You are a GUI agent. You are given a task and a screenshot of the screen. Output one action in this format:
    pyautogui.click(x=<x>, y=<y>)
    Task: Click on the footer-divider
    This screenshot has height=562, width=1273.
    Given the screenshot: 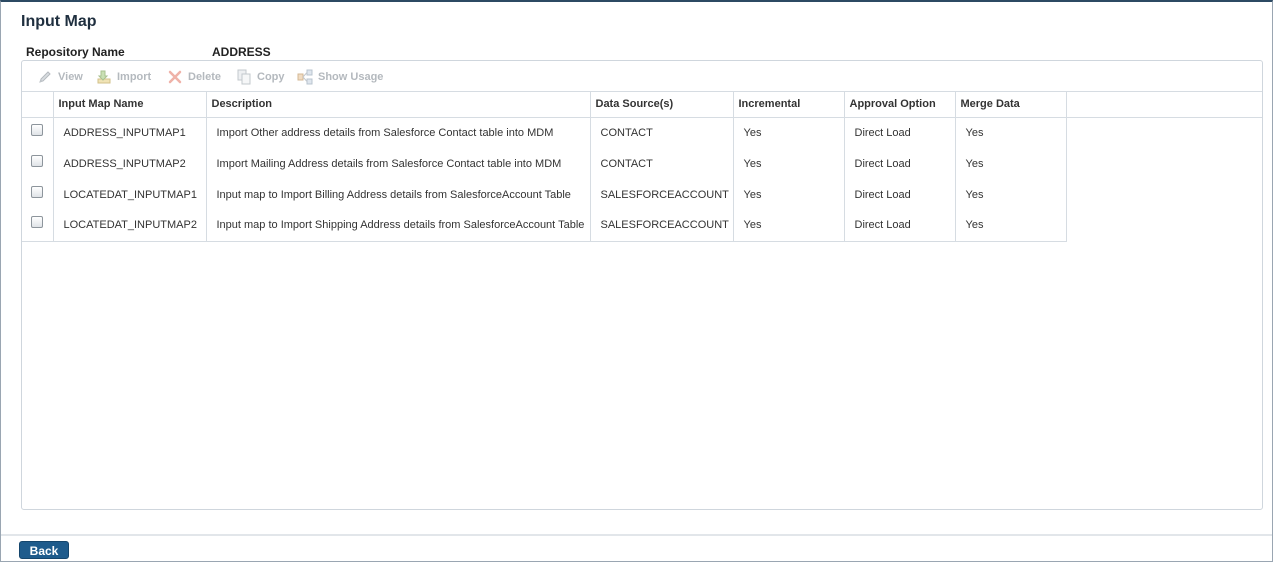 What is the action you would take?
    pyautogui.click(x=636, y=535)
    